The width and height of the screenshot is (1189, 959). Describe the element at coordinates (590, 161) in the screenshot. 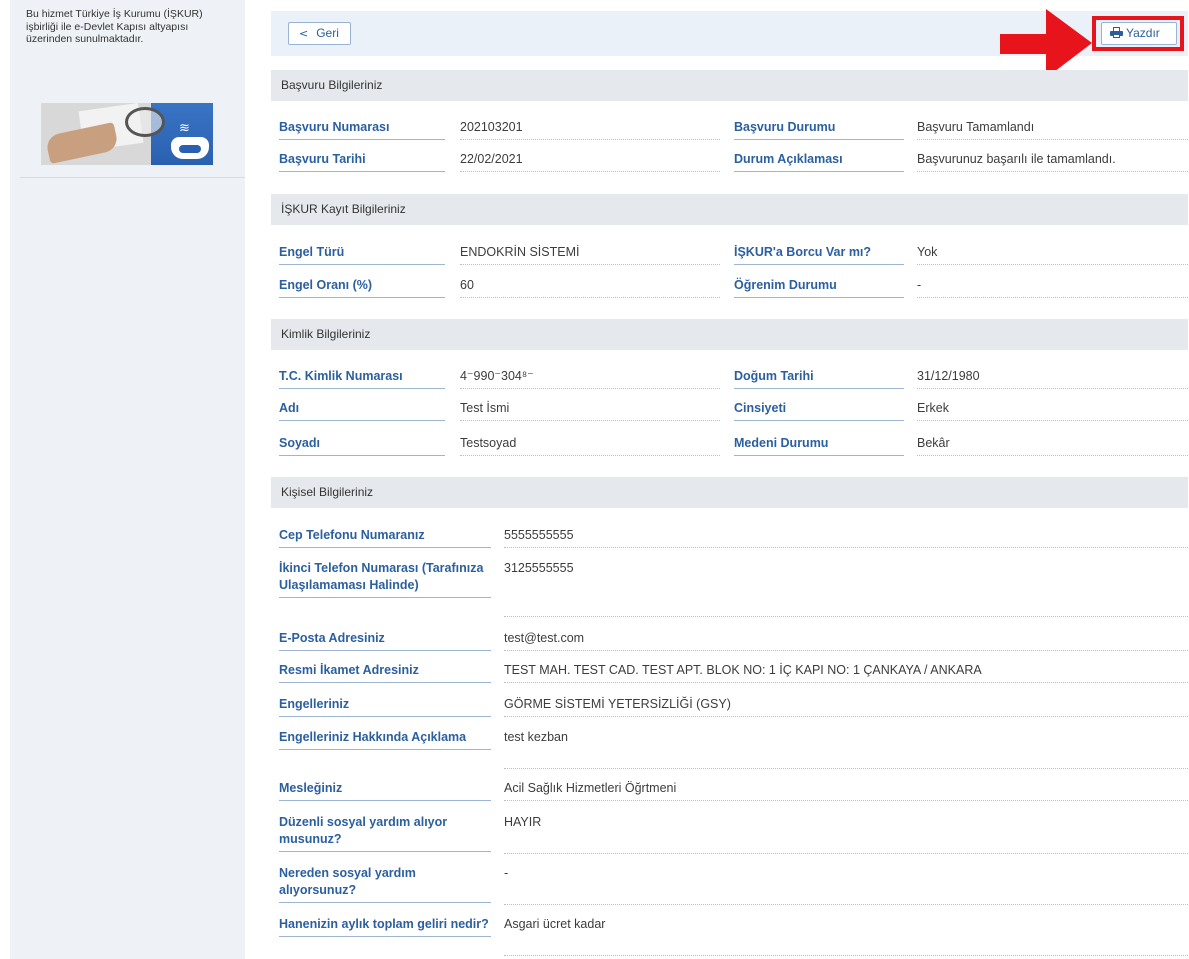

I see `basvuru-tarihi-value: 22/02/2021` at that location.